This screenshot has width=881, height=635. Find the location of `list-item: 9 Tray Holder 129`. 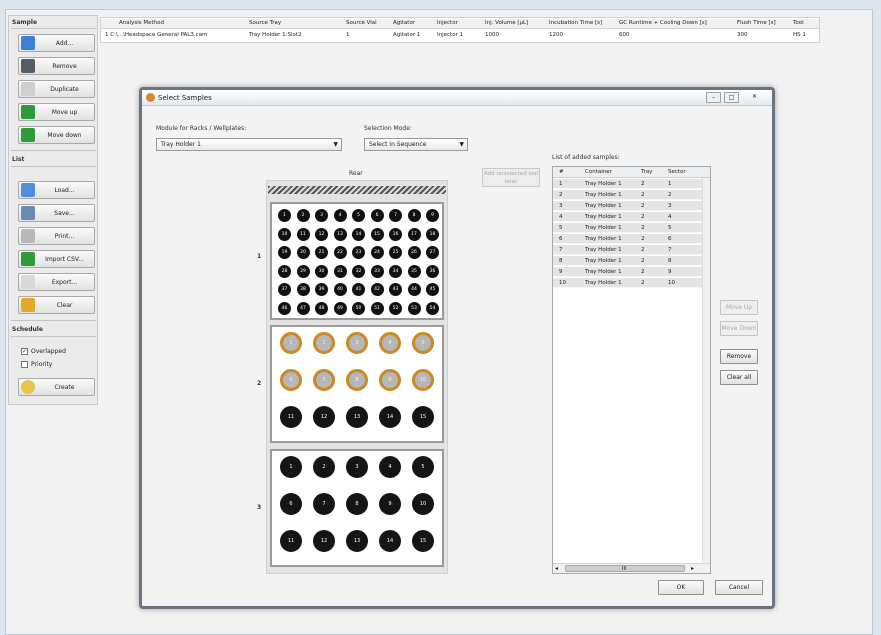

list-item: 9 Tray Holder 129 is located at coordinates (627, 272).